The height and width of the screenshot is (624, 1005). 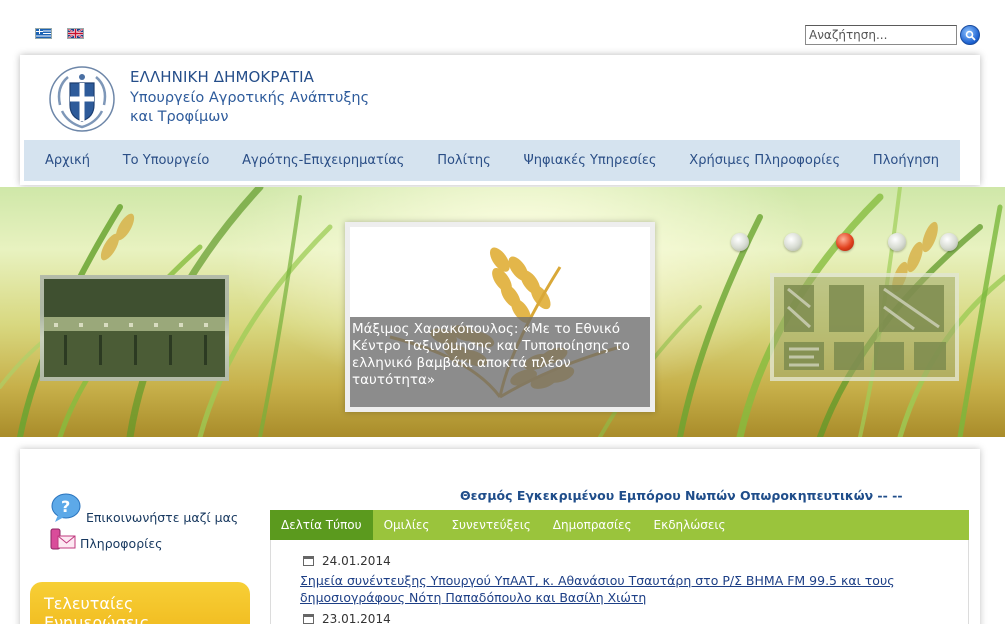 What do you see at coordinates (162, 517) in the screenshot?
I see `contact-us-label: Επικοινωνήστε μαζί μας` at bounding box center [162, 517].